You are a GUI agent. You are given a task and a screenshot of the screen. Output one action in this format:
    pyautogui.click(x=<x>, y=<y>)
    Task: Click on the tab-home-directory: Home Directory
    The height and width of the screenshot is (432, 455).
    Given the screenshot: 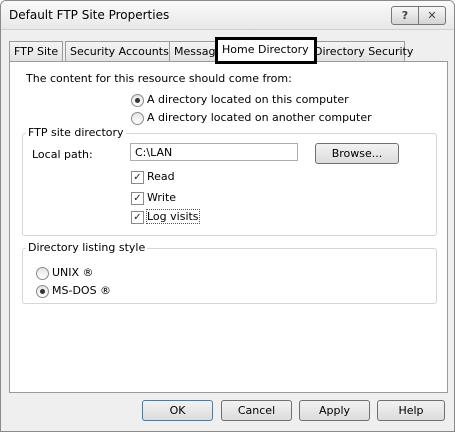 What is the action you would take?
    pyautogui.click(x=266, y=50)
    